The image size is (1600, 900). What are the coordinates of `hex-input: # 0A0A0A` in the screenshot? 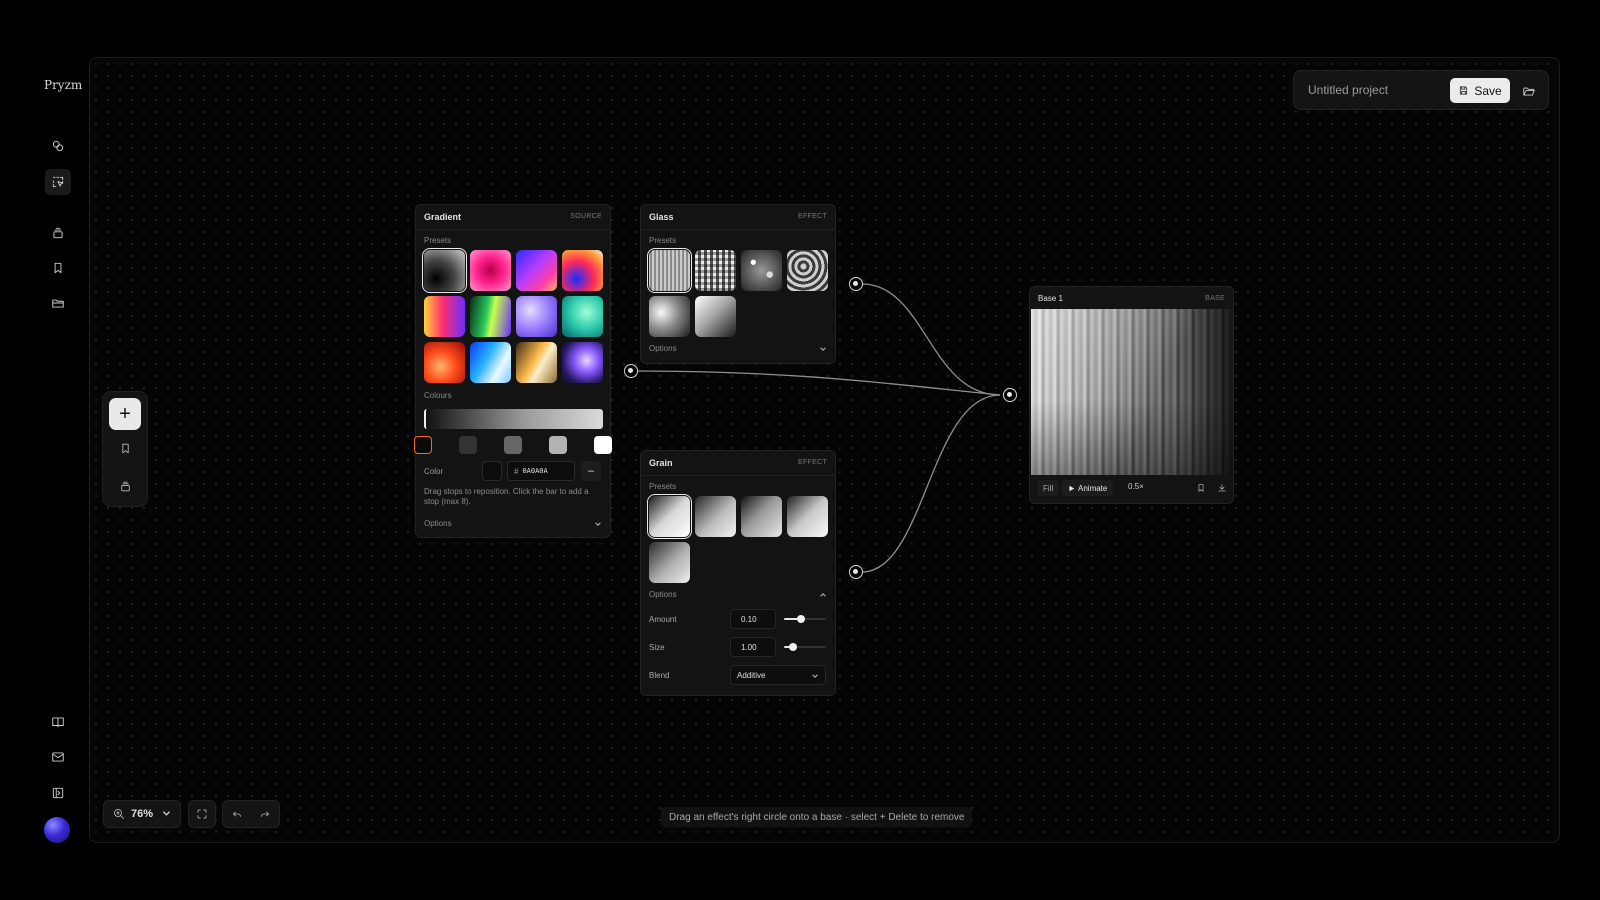 It's located at (541, 471).